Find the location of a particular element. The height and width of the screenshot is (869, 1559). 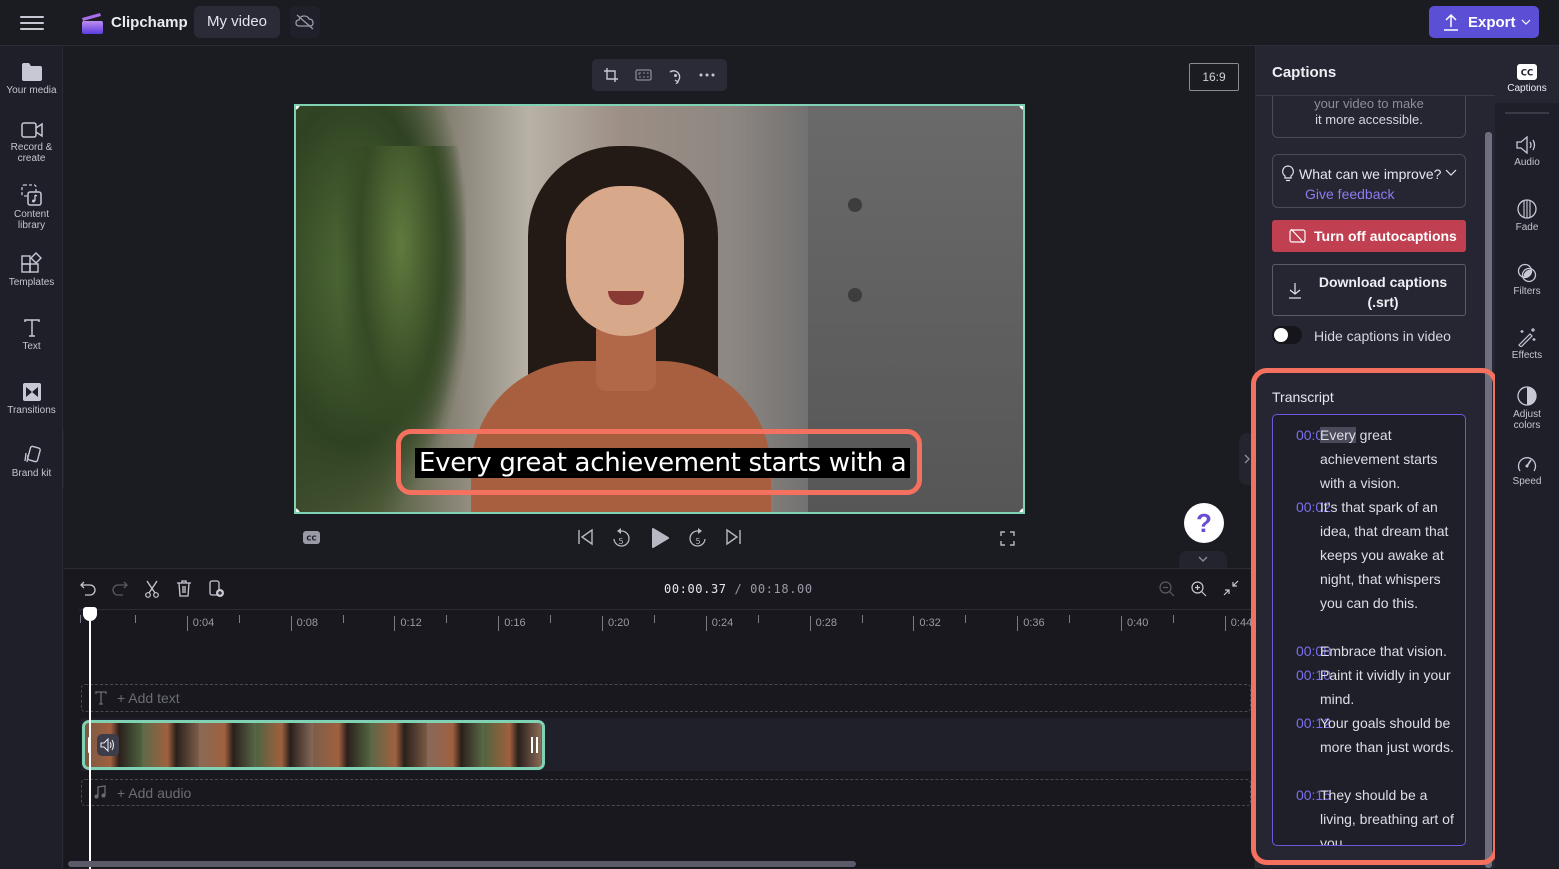

delete-icon is located at coordinates (184, 588).